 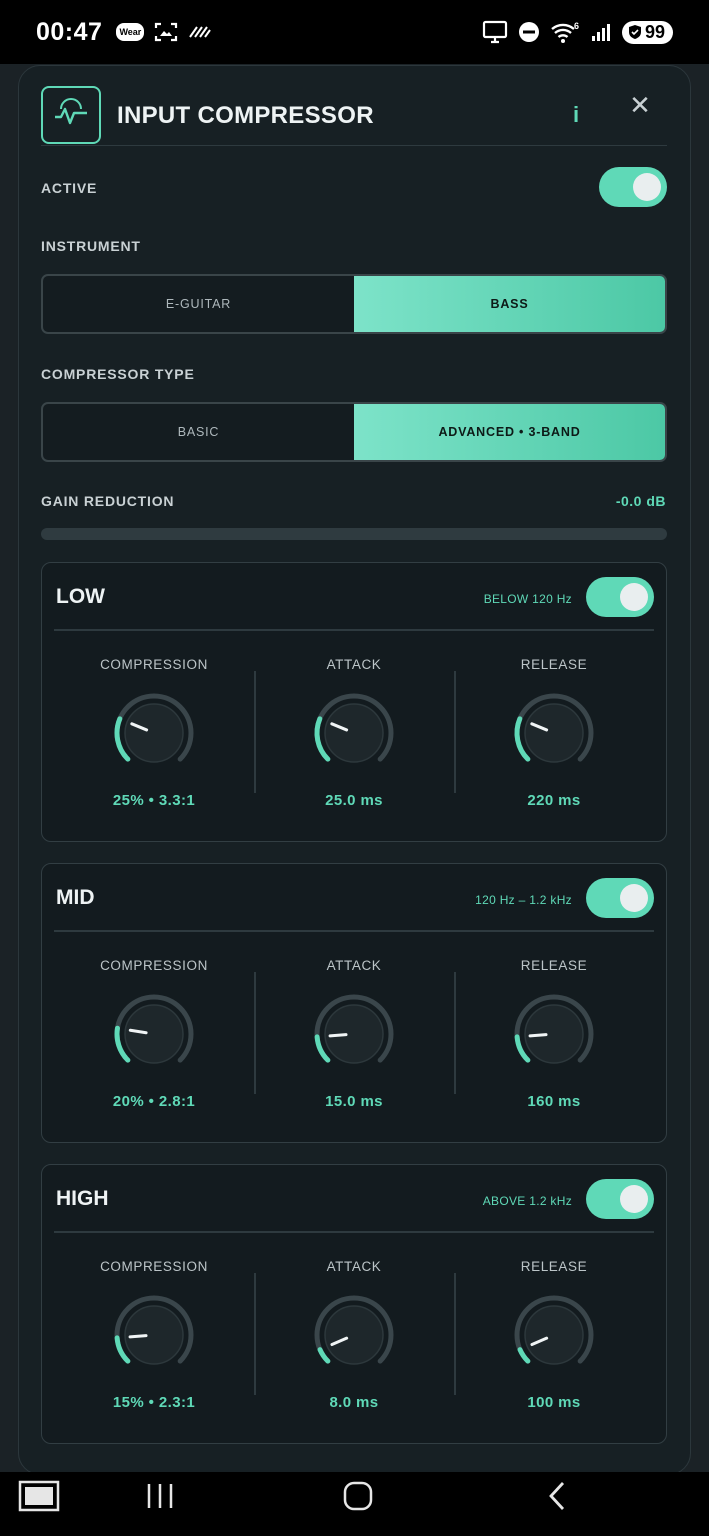 I want to click on band-range: ABOVE 1.2 kHz, so click(x=527, y=1201).